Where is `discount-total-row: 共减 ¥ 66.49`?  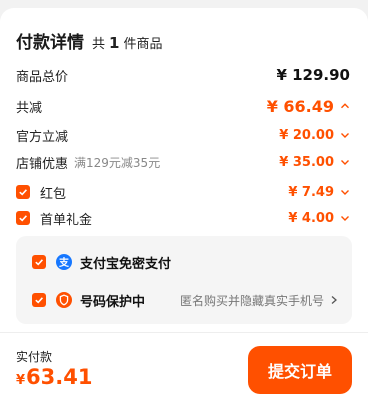 discount-total-row: 共减 ¥ 66.49 is located at coordinates (183, 106).